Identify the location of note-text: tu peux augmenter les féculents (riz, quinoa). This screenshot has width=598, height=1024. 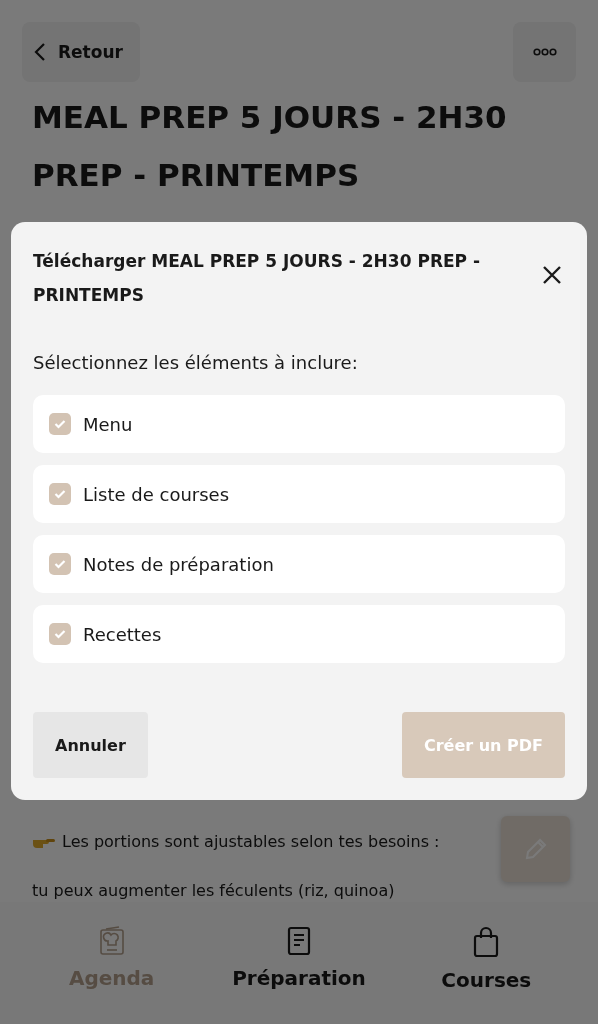
(213, 890).